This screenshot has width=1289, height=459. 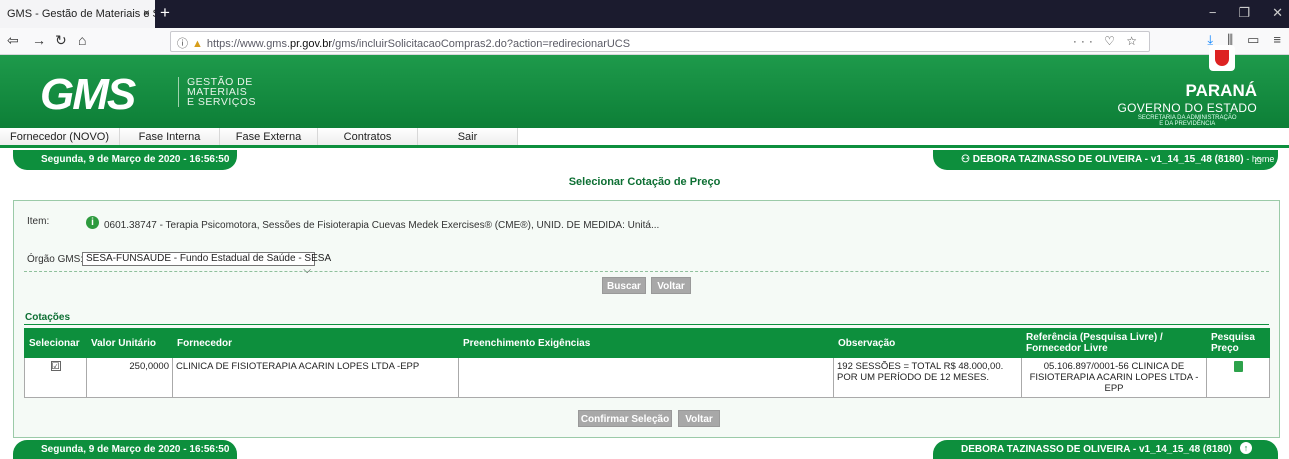 What do you see at coordinates (1222, 58) in the screenshot?
I see `state-crest-icon` at bounding box center [1222, 58].